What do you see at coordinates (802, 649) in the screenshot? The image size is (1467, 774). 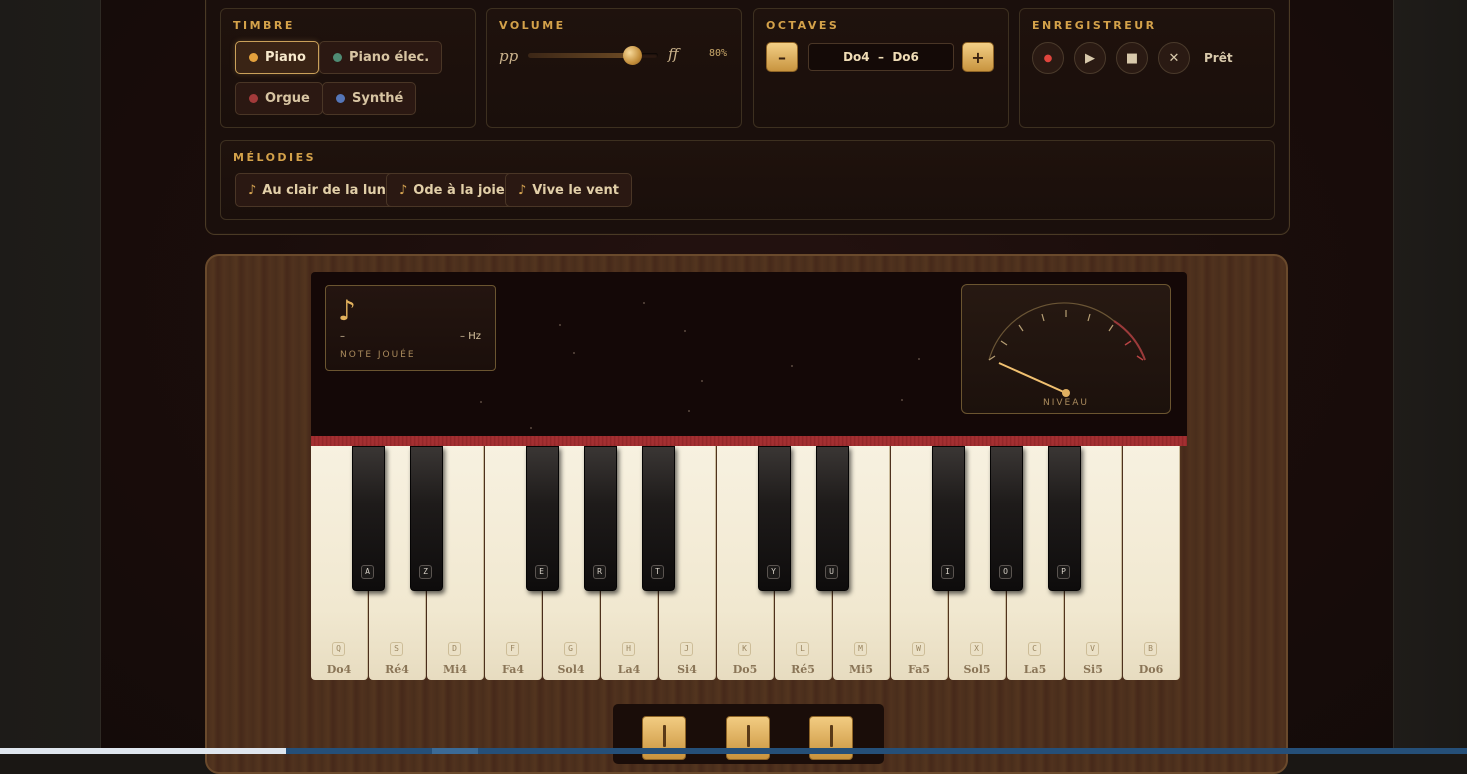 I see `keyboard-shortcut-label: L` at bounding box center [802, 649].